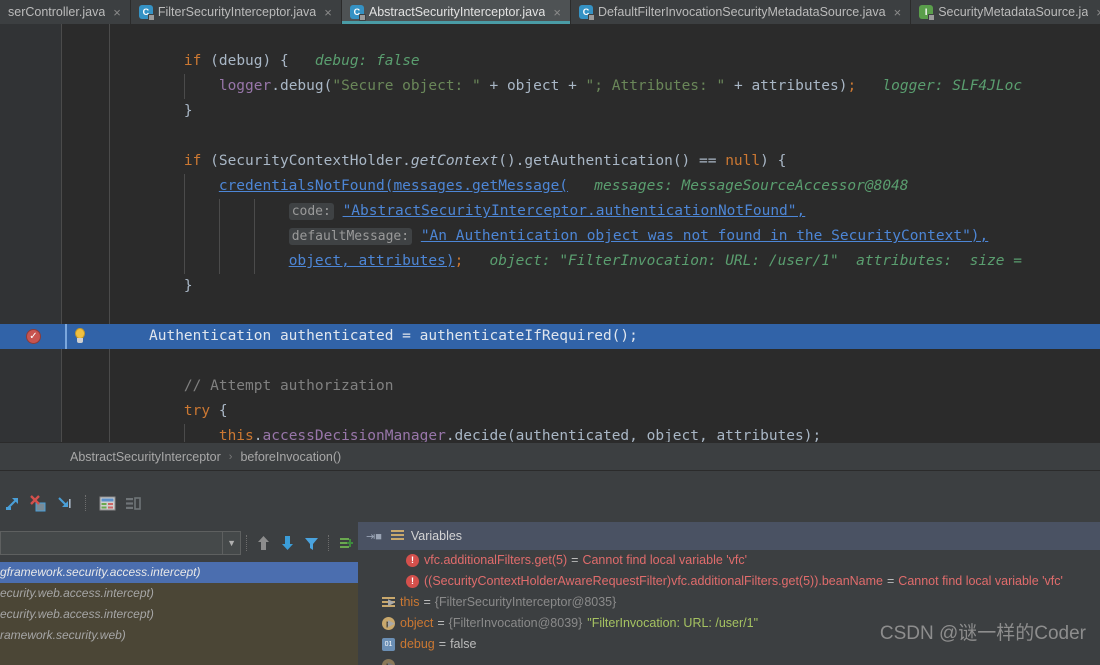 The width and height of the screenshot is (1100, 665). What do you see at coordinates (852, 86) in the screenshot?
I see `code-token: ;` at bounding box center [852, 86].